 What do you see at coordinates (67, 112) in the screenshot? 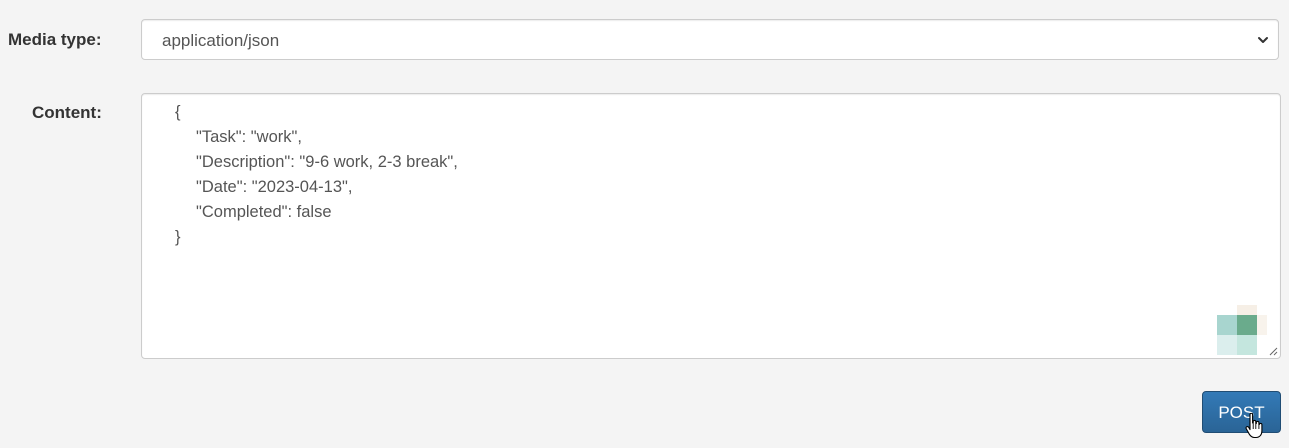
I see `content-label: Content:` at bounding box center [67, 112].